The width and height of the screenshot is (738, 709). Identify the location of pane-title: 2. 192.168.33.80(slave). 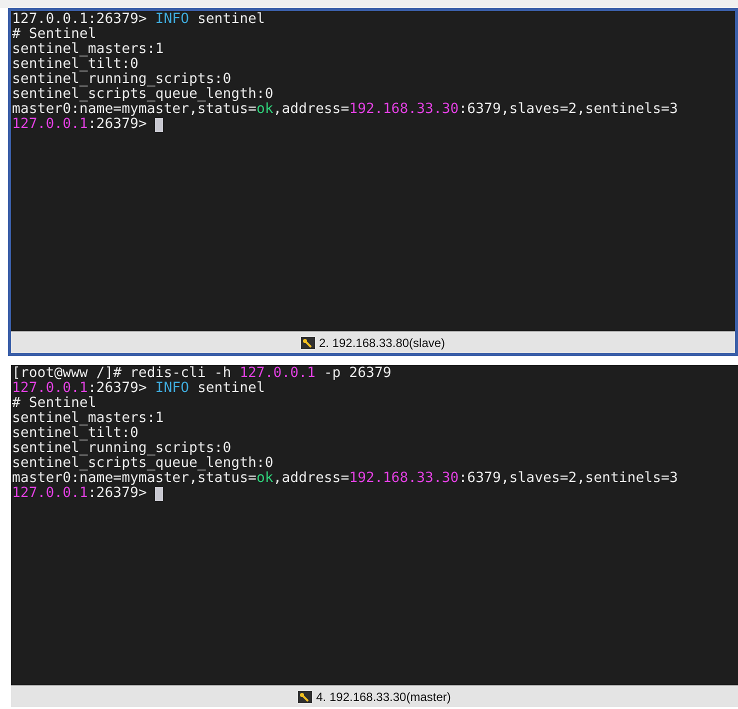
(382, 343).